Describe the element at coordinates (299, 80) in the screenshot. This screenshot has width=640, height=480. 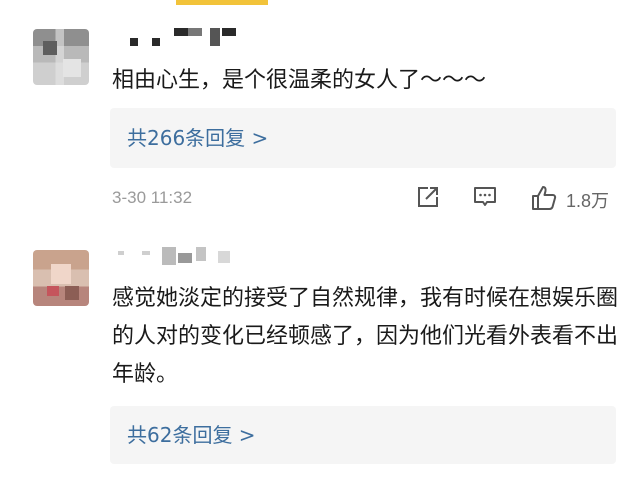
I see `comment-text: 相由心生，是个很温柔的女人了～～～` at that location.